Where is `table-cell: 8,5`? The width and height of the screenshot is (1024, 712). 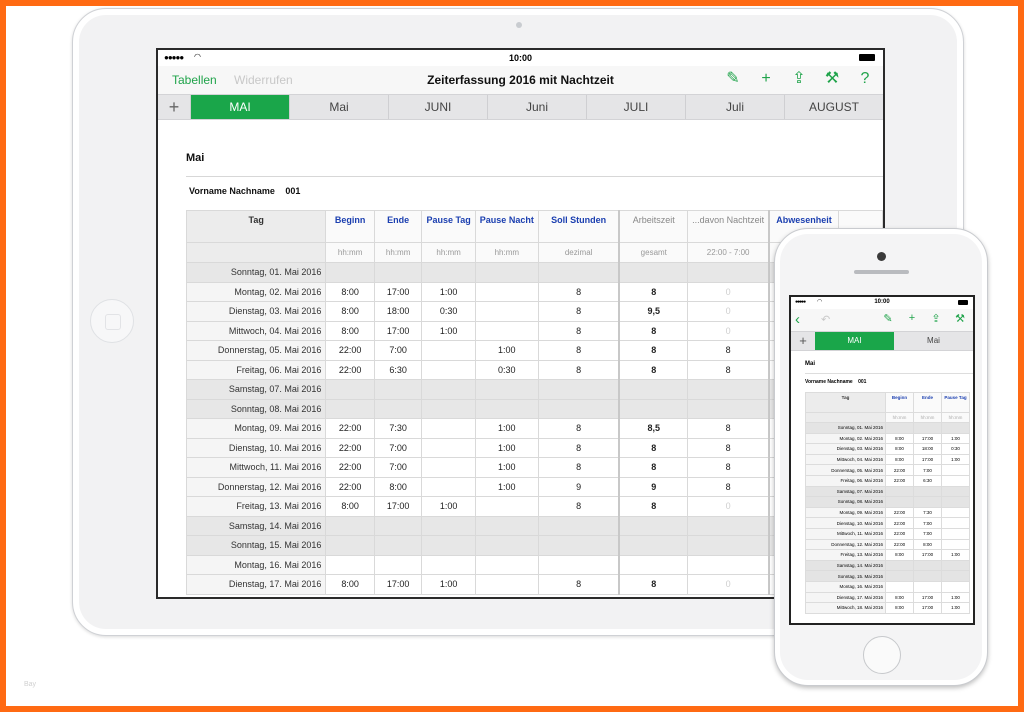 table-cell: 8,5 is located at coordinates (653, 428).